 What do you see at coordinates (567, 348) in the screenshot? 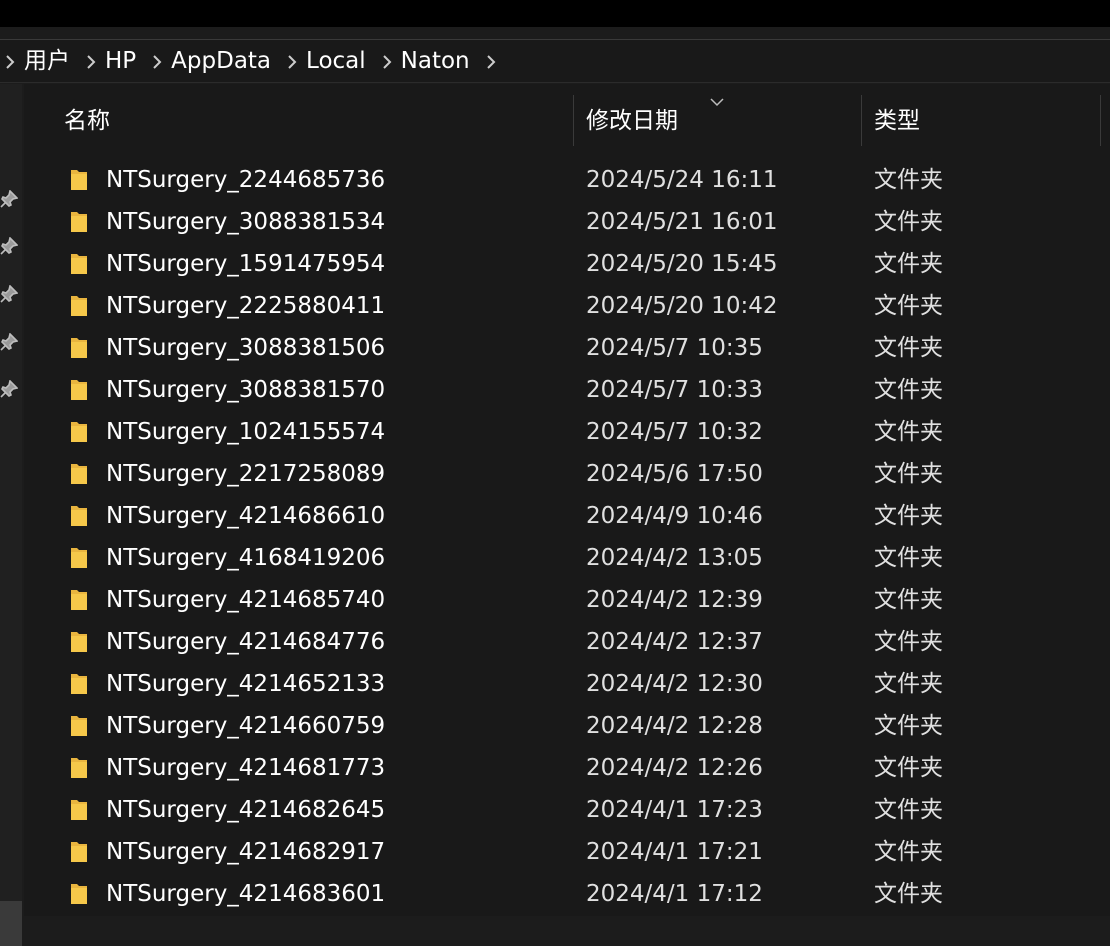
I see `table-row: NTSurgery_3088381506 2024/5/7 10:35 文件夹` at bounding box center [567, 348].